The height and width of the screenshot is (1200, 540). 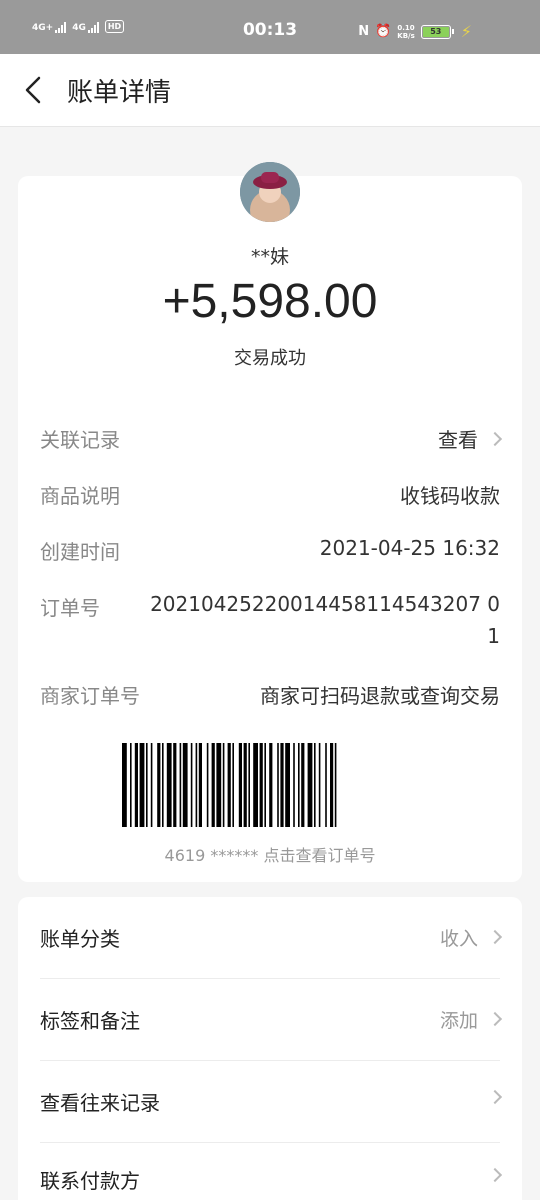 What do you see at coordinates (270, 90) in the screenshot?
I see `header-bar: 账单详情` at bounding box center [270, 90].